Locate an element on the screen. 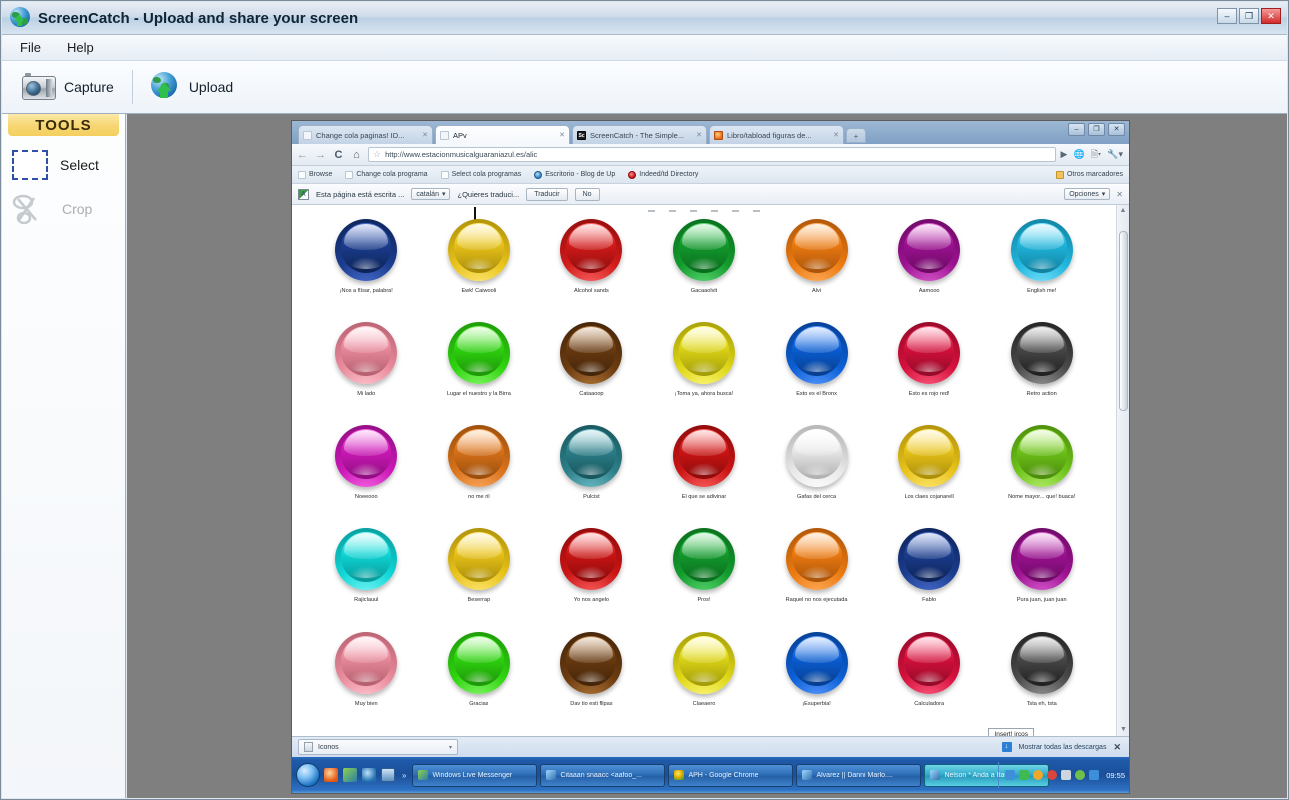  browser-tab-0: Change cola paginas! ID... ✕ is located at coordinates (365, 134).